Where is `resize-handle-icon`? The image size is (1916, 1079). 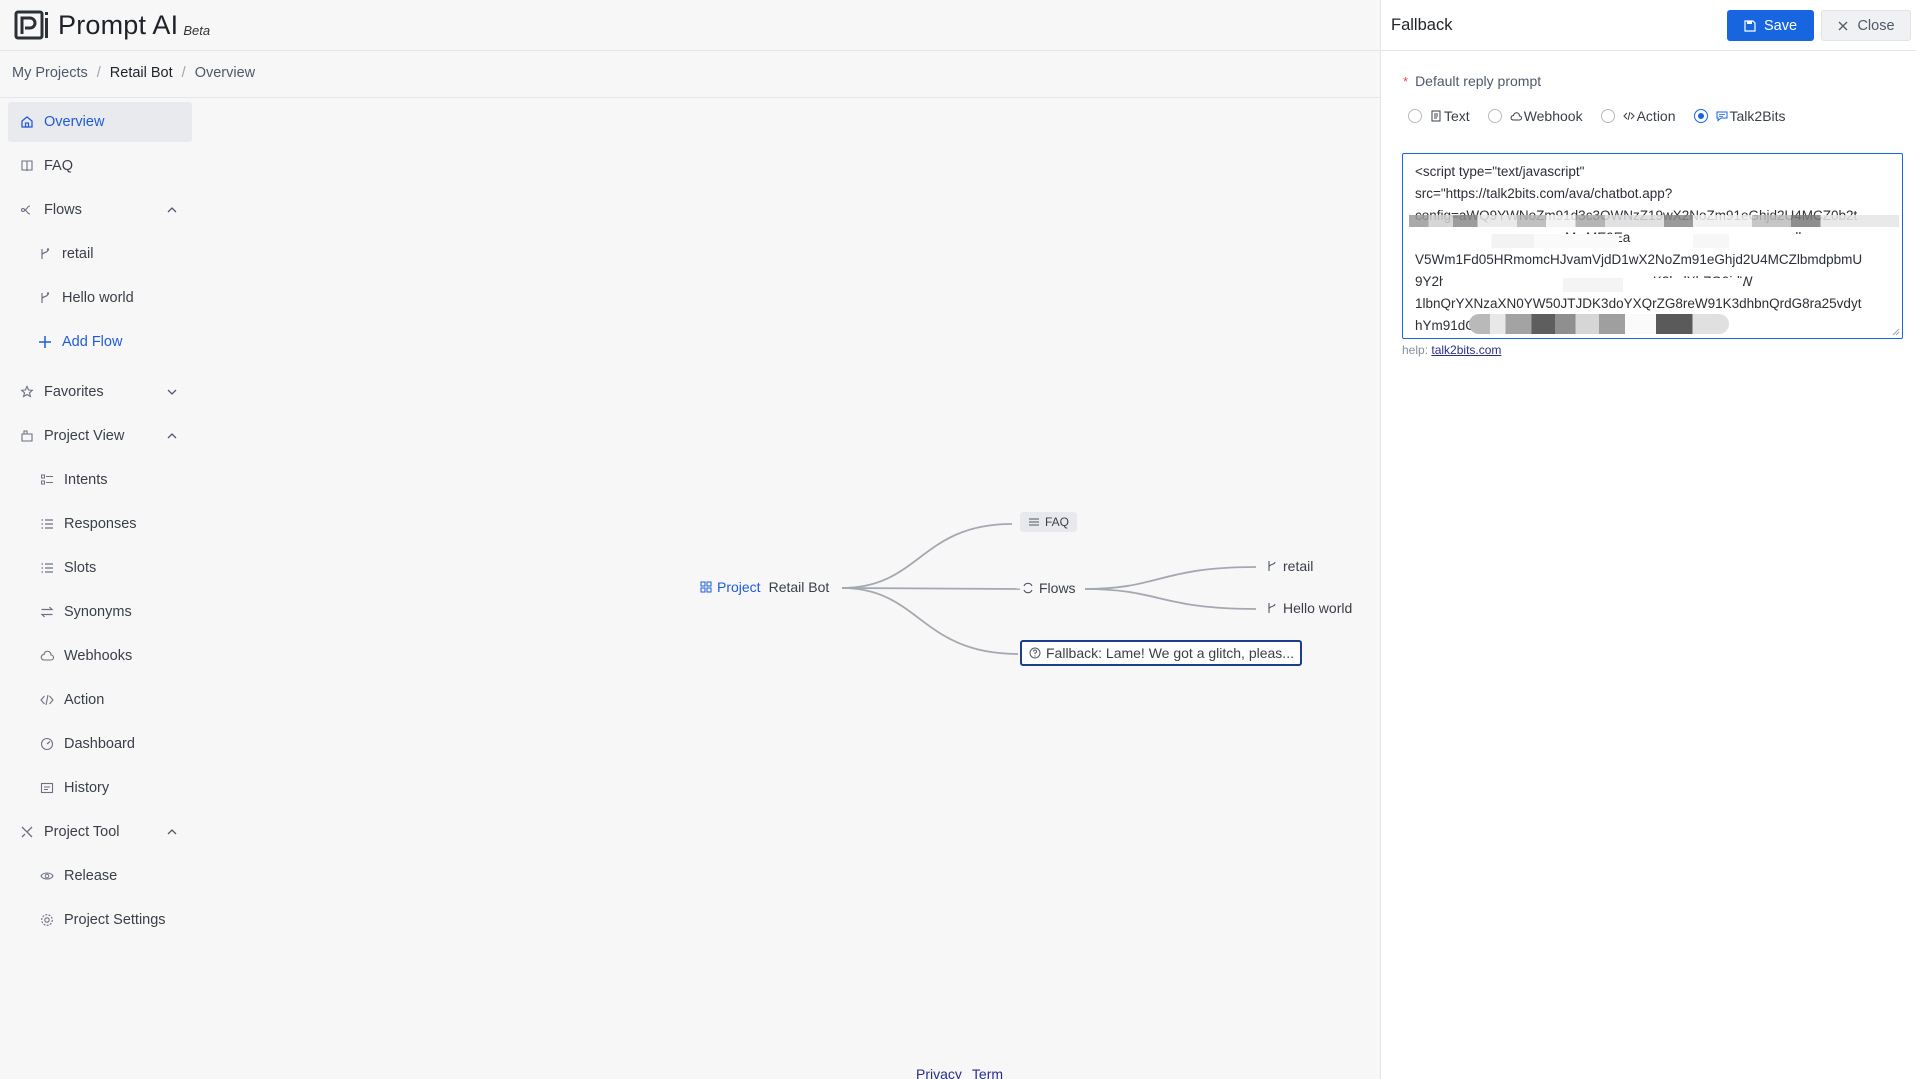
resize-handle-icon is located at coordinates (1896, 332).